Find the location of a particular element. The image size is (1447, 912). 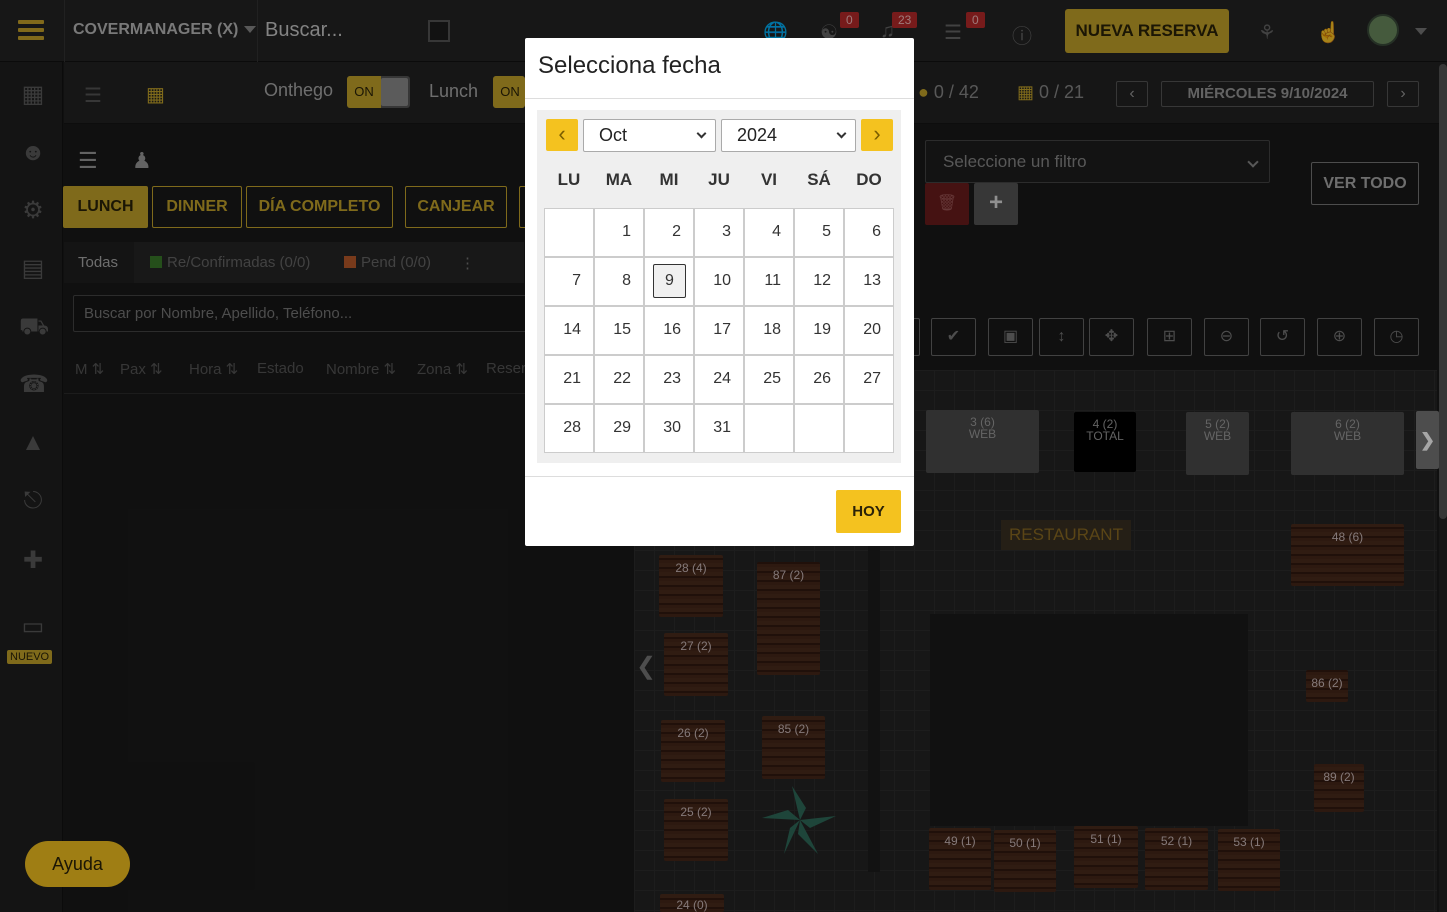

calendar-day: 21 is located at coordinates (569, 379).